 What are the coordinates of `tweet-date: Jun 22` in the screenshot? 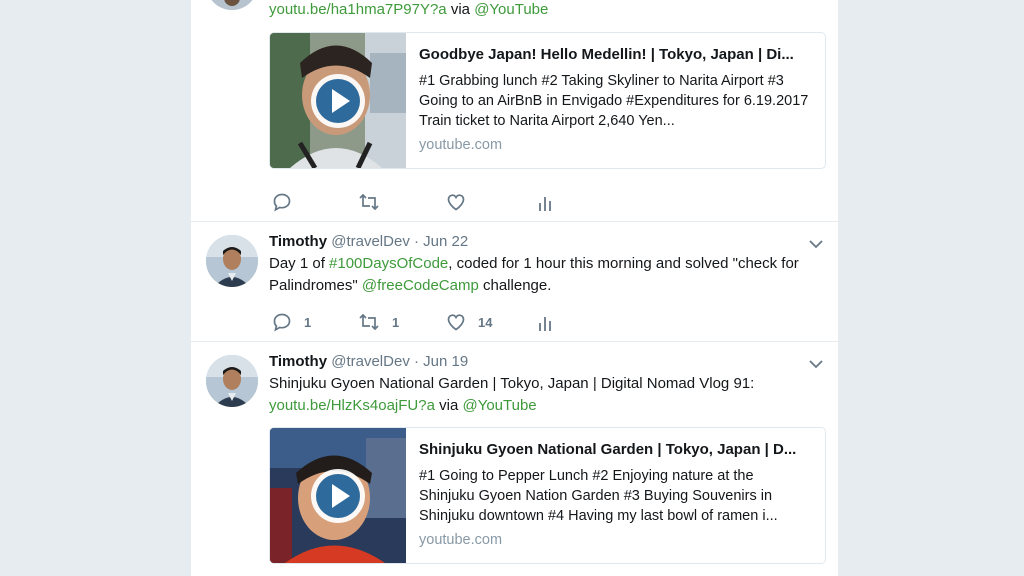 It's located at (445, 241).